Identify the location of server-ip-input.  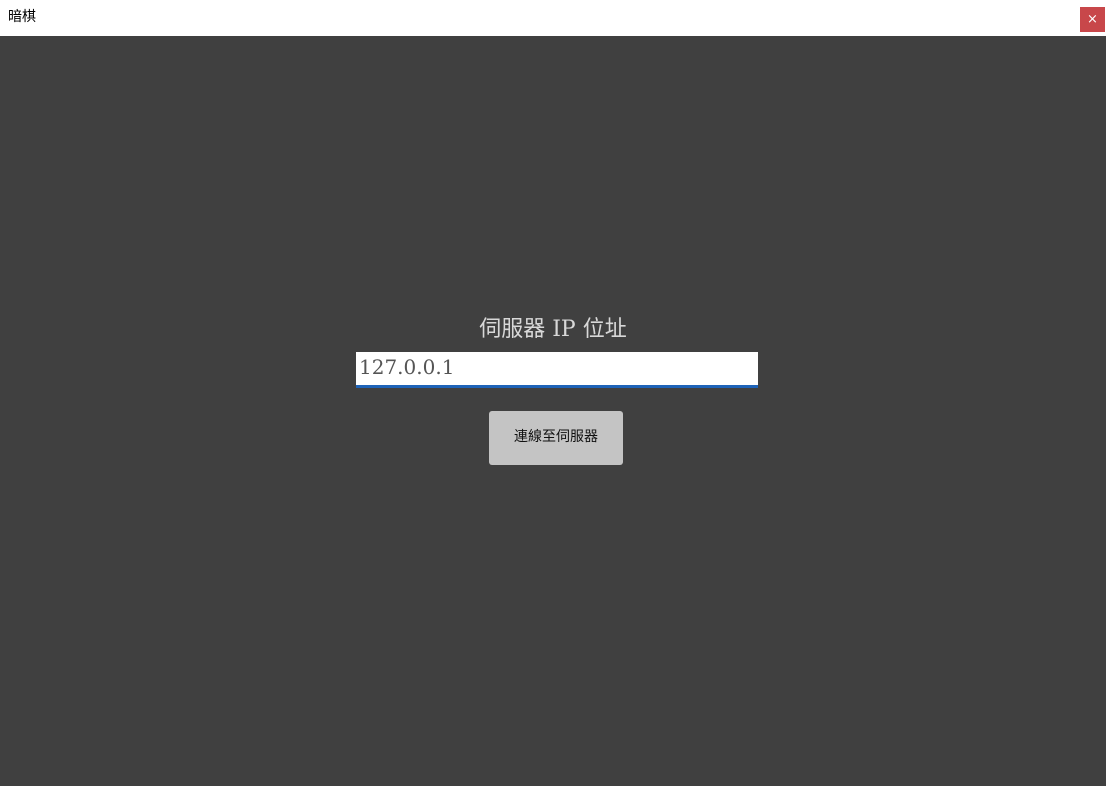
(557, 370).